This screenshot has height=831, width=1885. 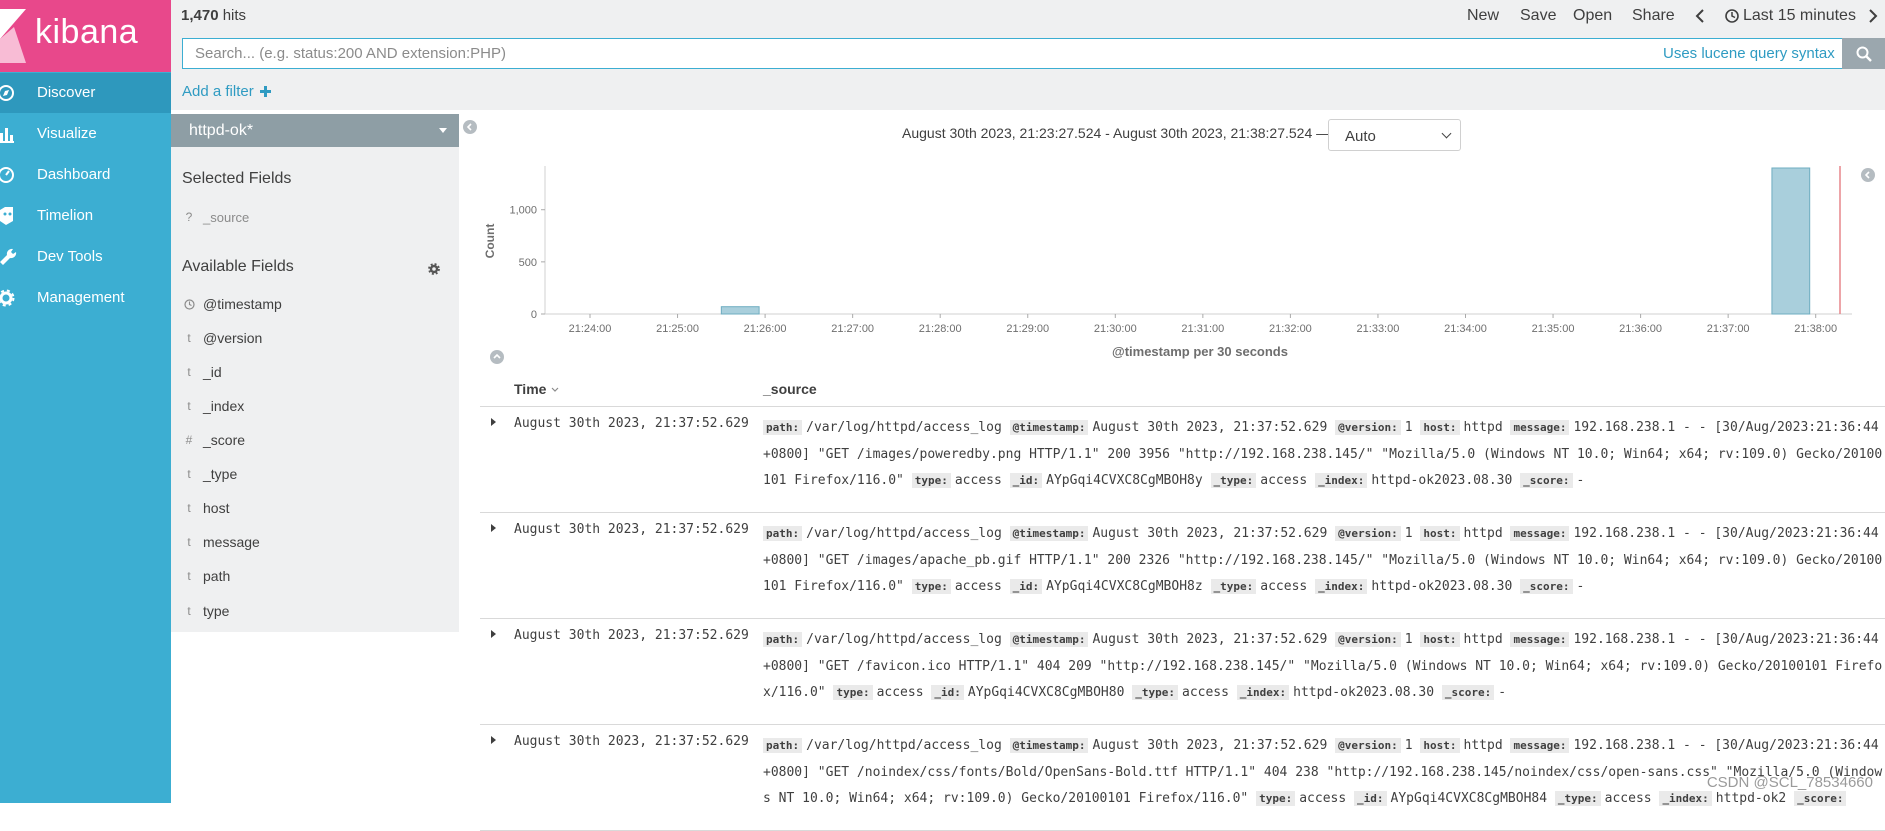 What do you see at coordinates (8, 256) in the screenshot?
I see `wrench-icon` at bounding box center [8, 256].